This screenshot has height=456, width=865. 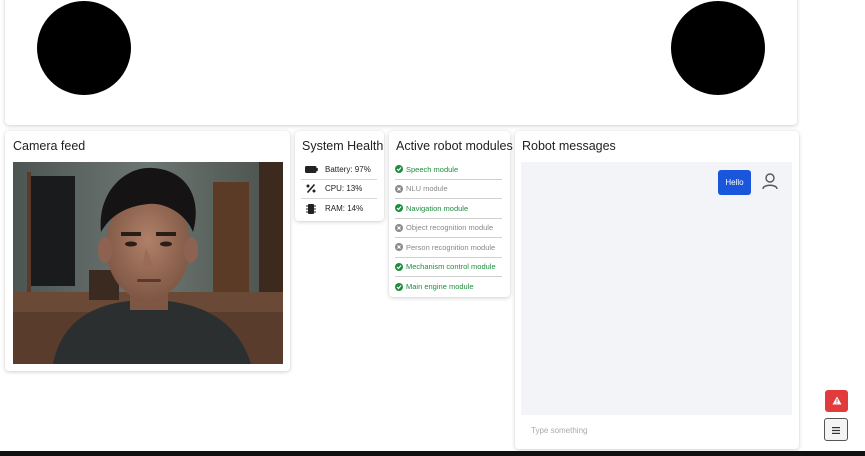 I want to click on message-input, so click(x=656, y=430).